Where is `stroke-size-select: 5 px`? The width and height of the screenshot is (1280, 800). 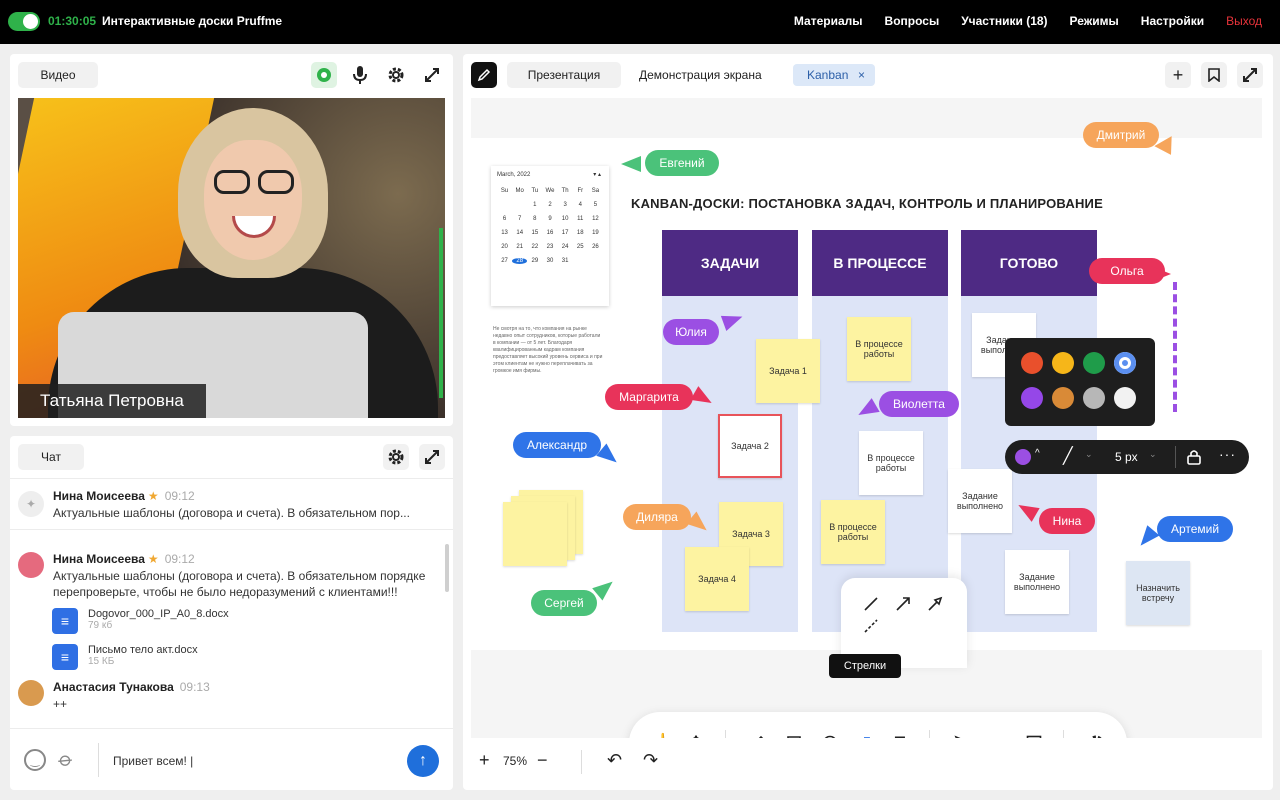 stroke-size-select: 5 px is located at coordinates (1126, 457).